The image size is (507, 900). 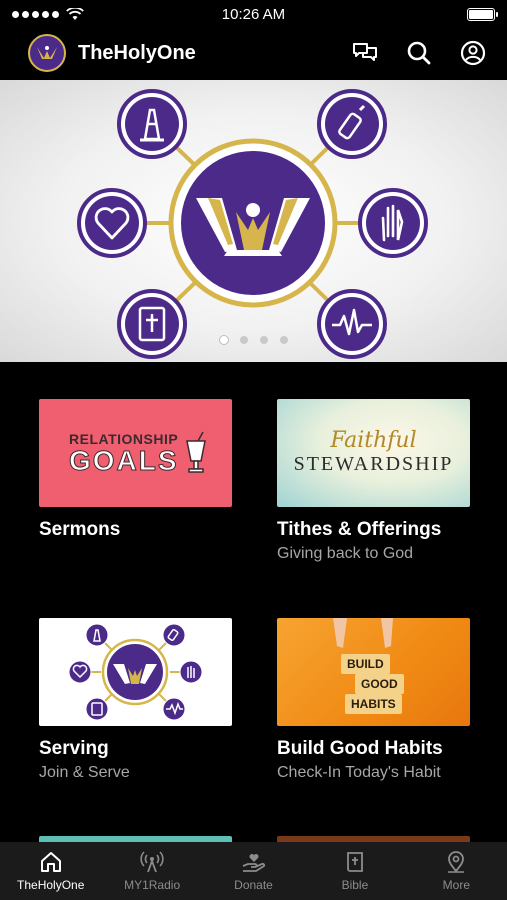 I want to click on profile-button, so click(x=473, y=53).